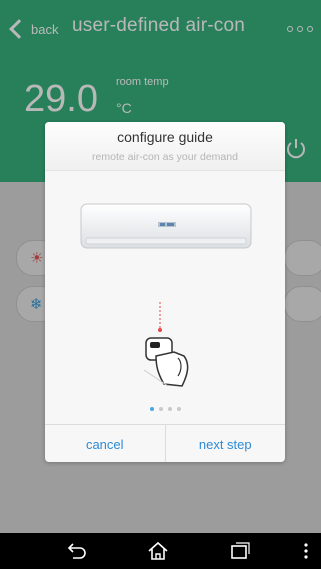 The height and width of the screenshot is (569, 321). What do you see at coordinates (105, 443) in the screenshot?
I see `cancel-button: cancel` at bounding box center [105, 443].